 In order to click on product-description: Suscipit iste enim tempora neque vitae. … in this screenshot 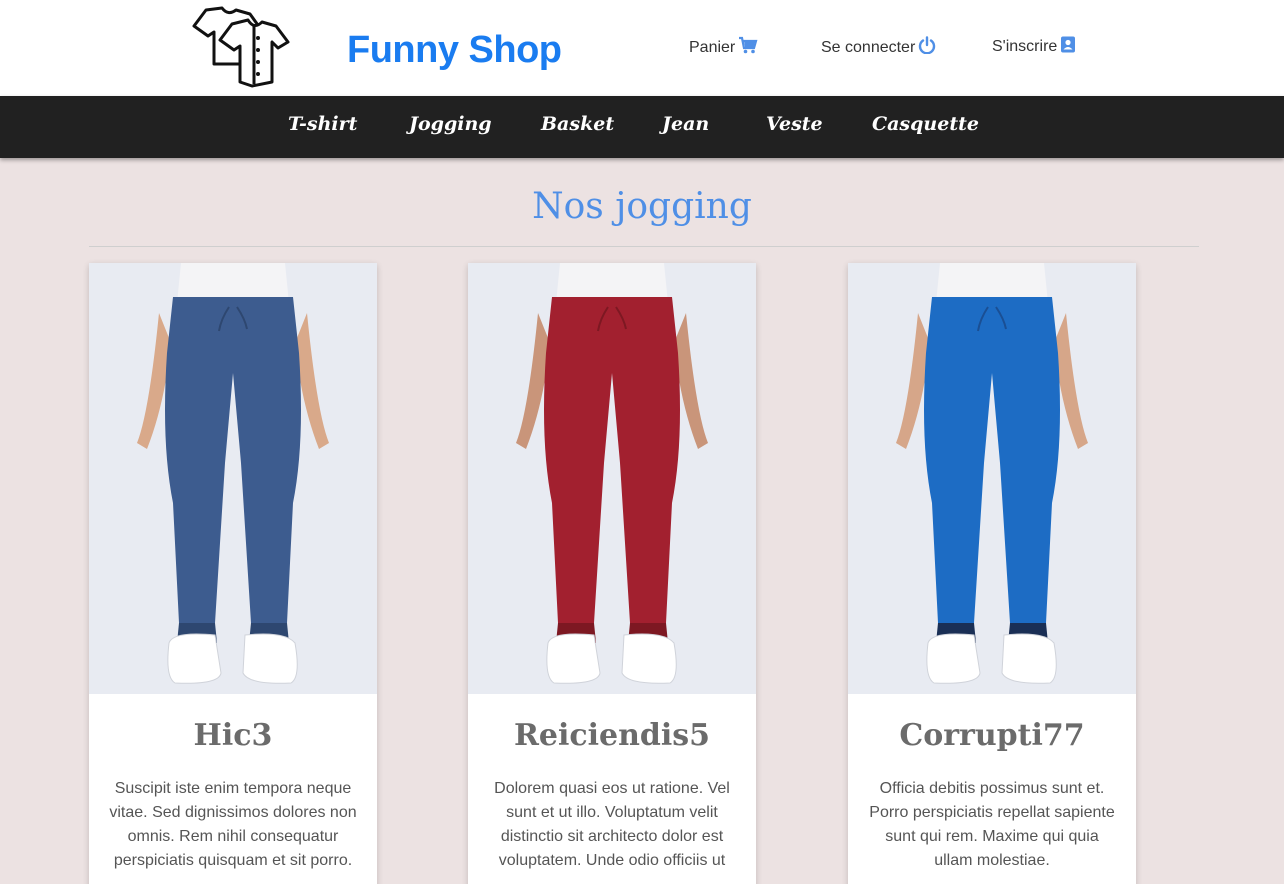, I will do `click(233, 824)`.